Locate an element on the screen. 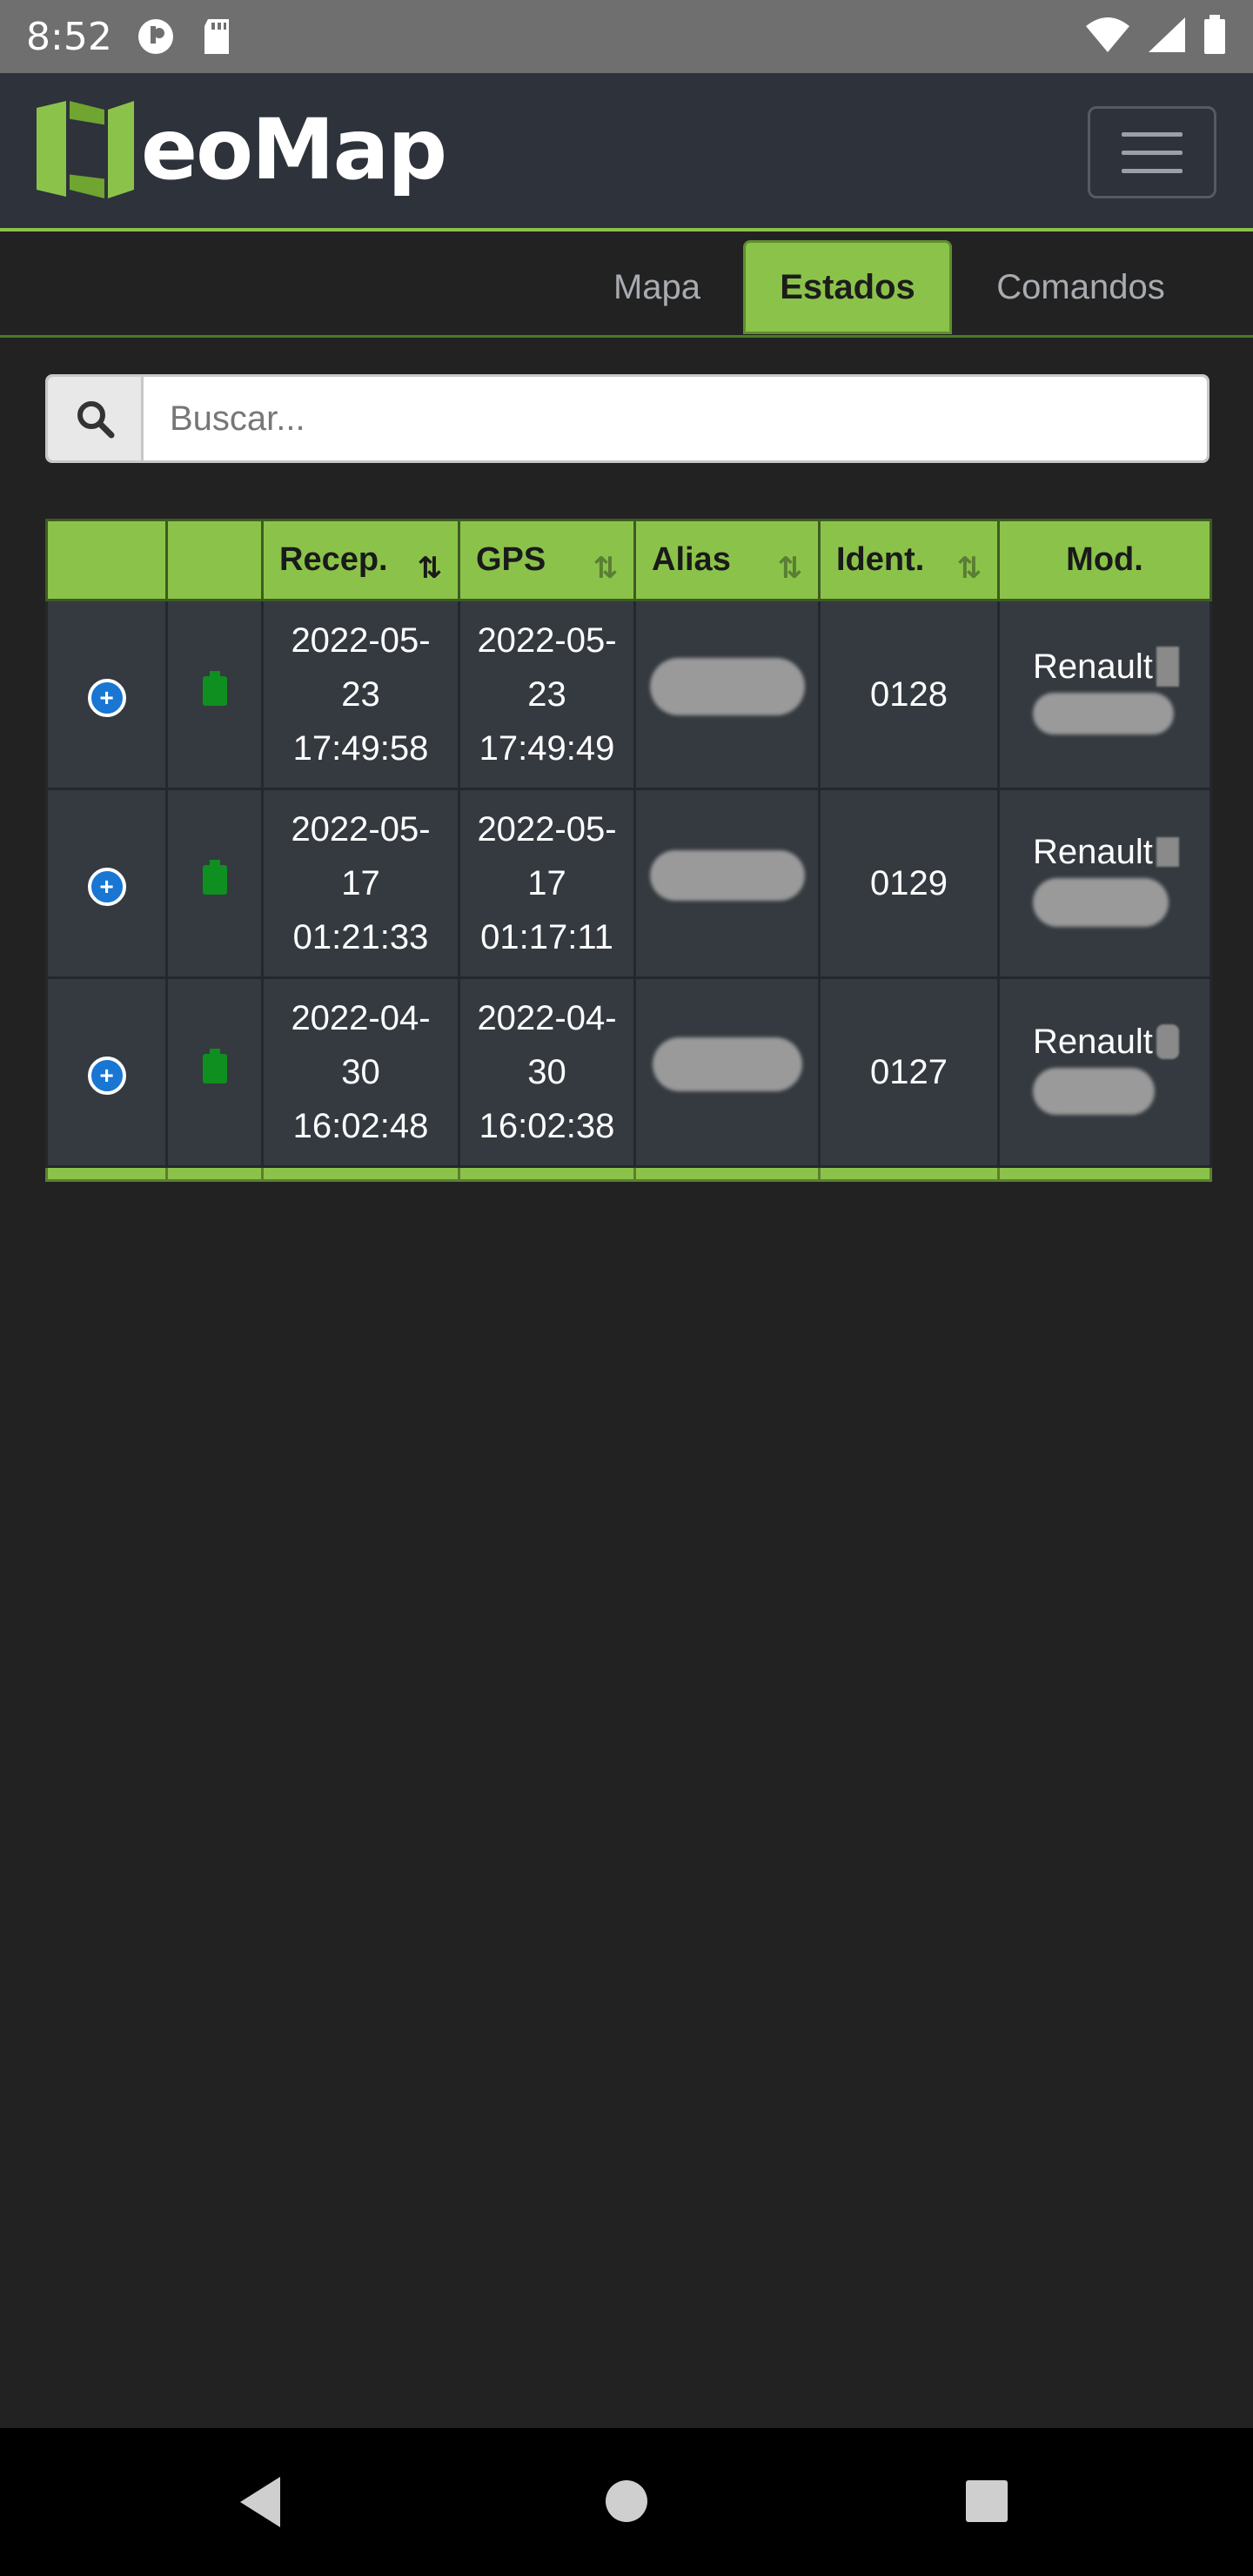  gps-cell: 2022-05- 23 17:49:49 is located at coordinates (547, 694).